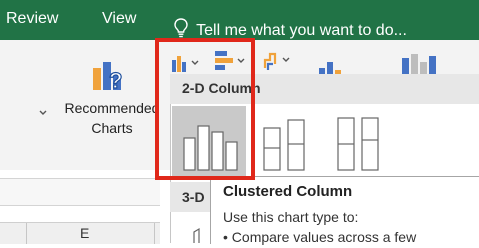 The image size is (479, 248). Describe the element at coordinates (420, 63) in the screenshot. I see `combo-chart-icon` at that location.